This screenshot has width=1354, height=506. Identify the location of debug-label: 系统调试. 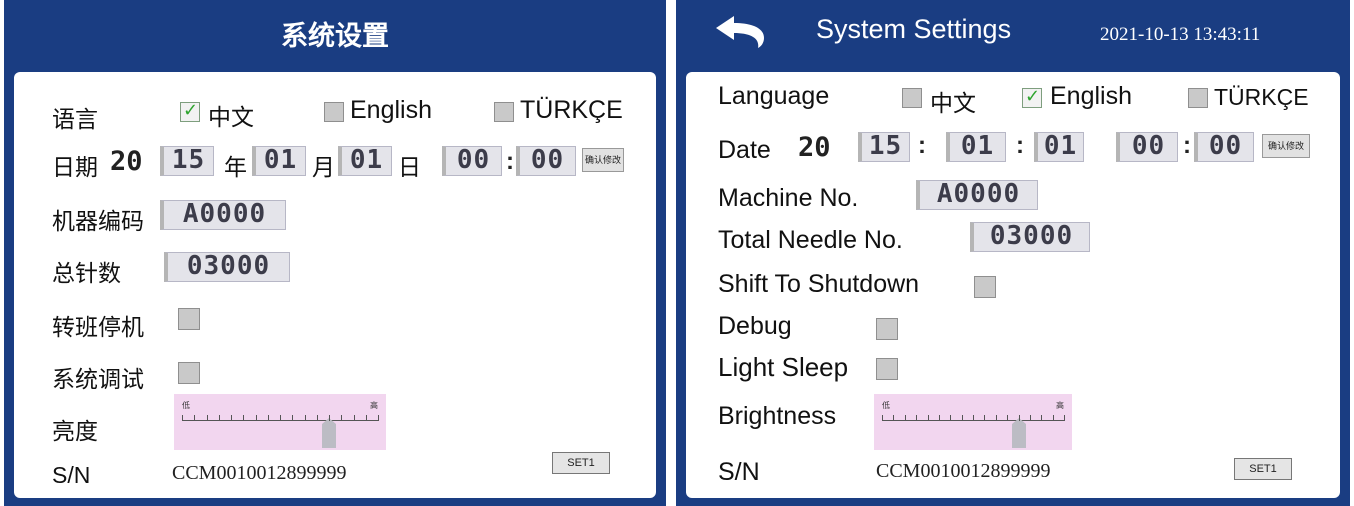
(98, 379).